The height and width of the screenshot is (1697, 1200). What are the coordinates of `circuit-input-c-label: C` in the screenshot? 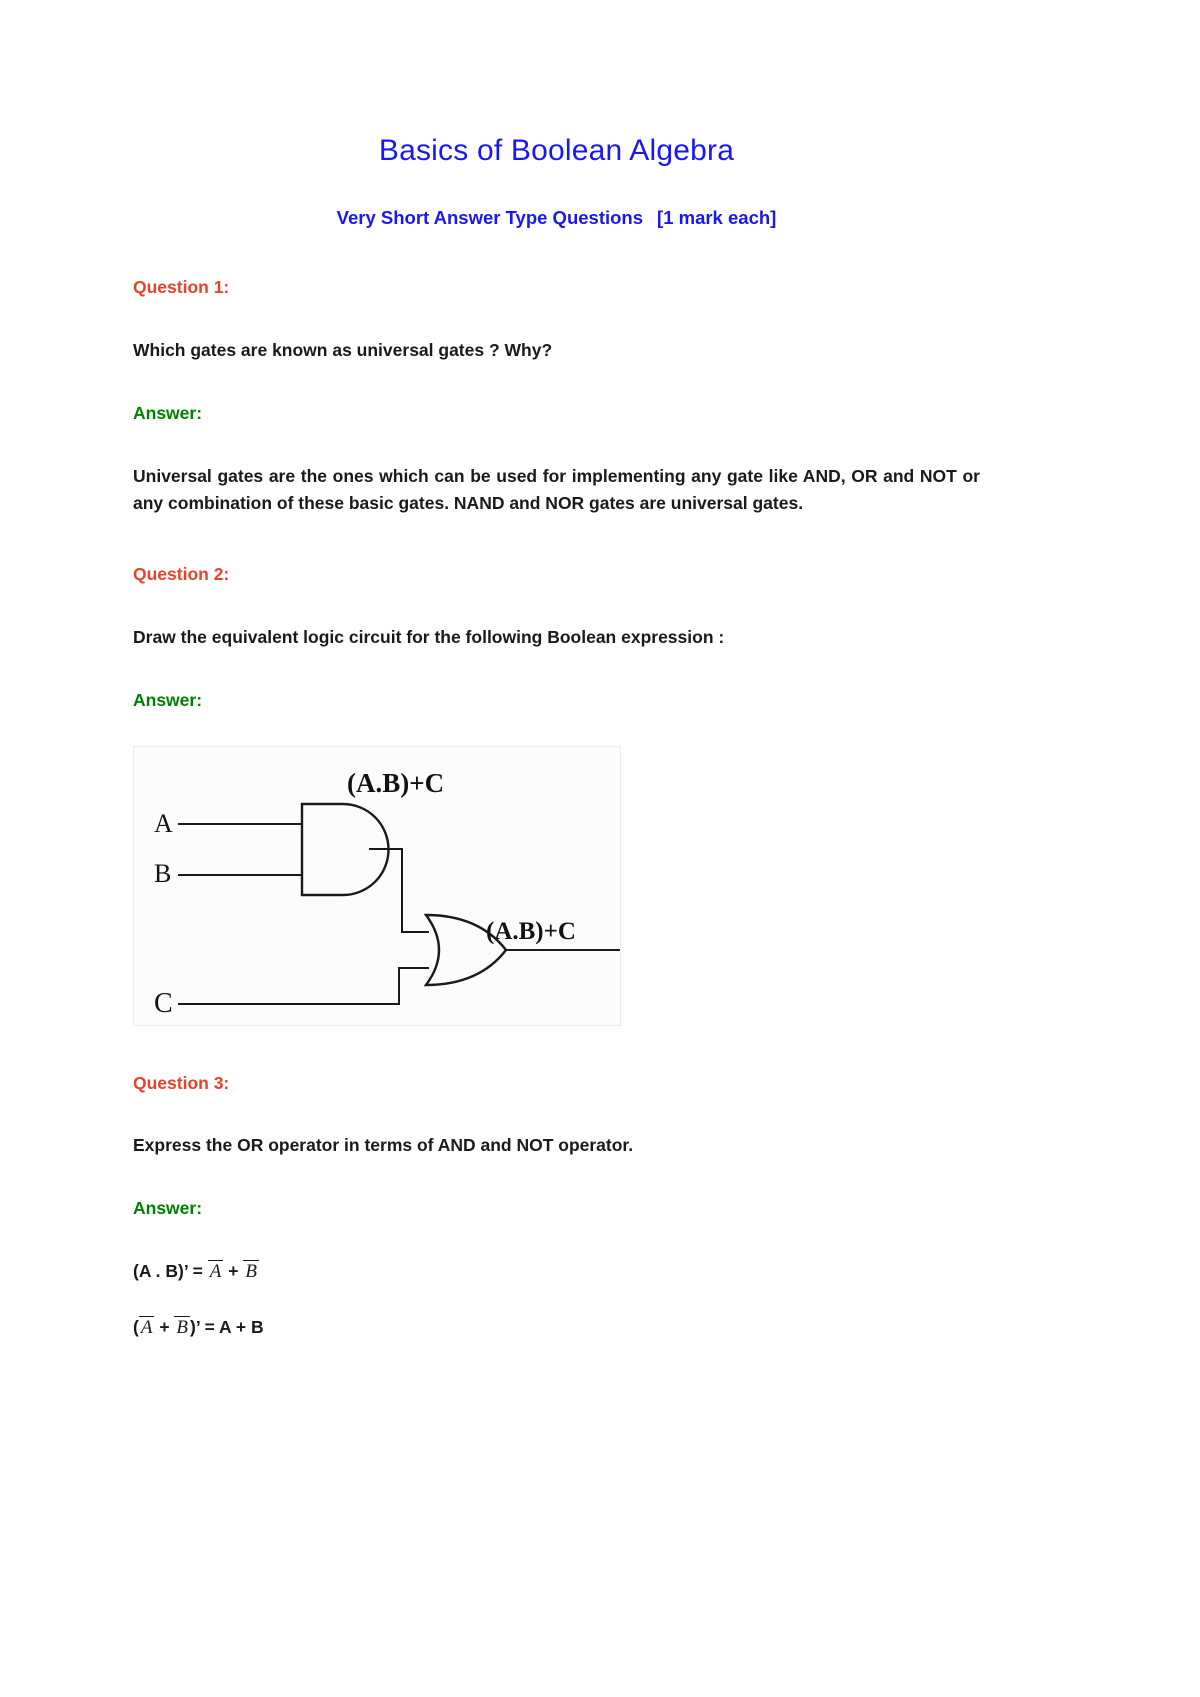 It's located at (163, 1003).